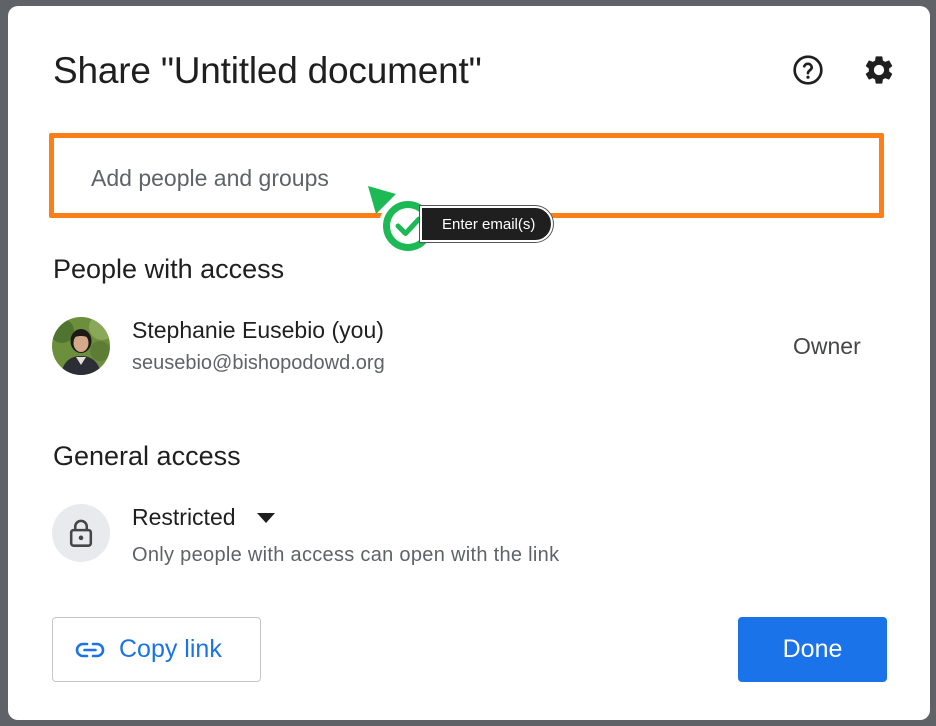 Image resolution: width=936 pixels, height=726 pixels. Describe the element at coordinates (170, 649) in the screenshot. I see `copy-link-label: Copy link` at that location.